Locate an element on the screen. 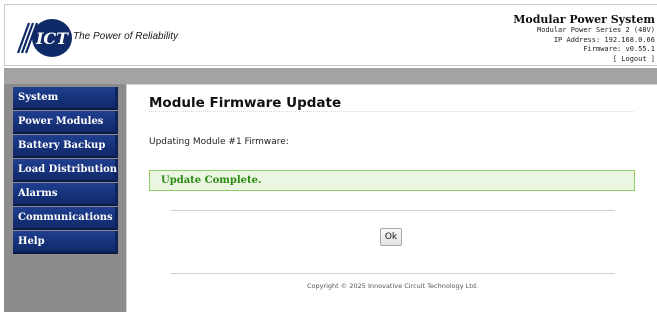 The height and width of the screenshot is (312, 657). firmware-version: Firmware: v0.55.1 is located at coordinates (619, 49).